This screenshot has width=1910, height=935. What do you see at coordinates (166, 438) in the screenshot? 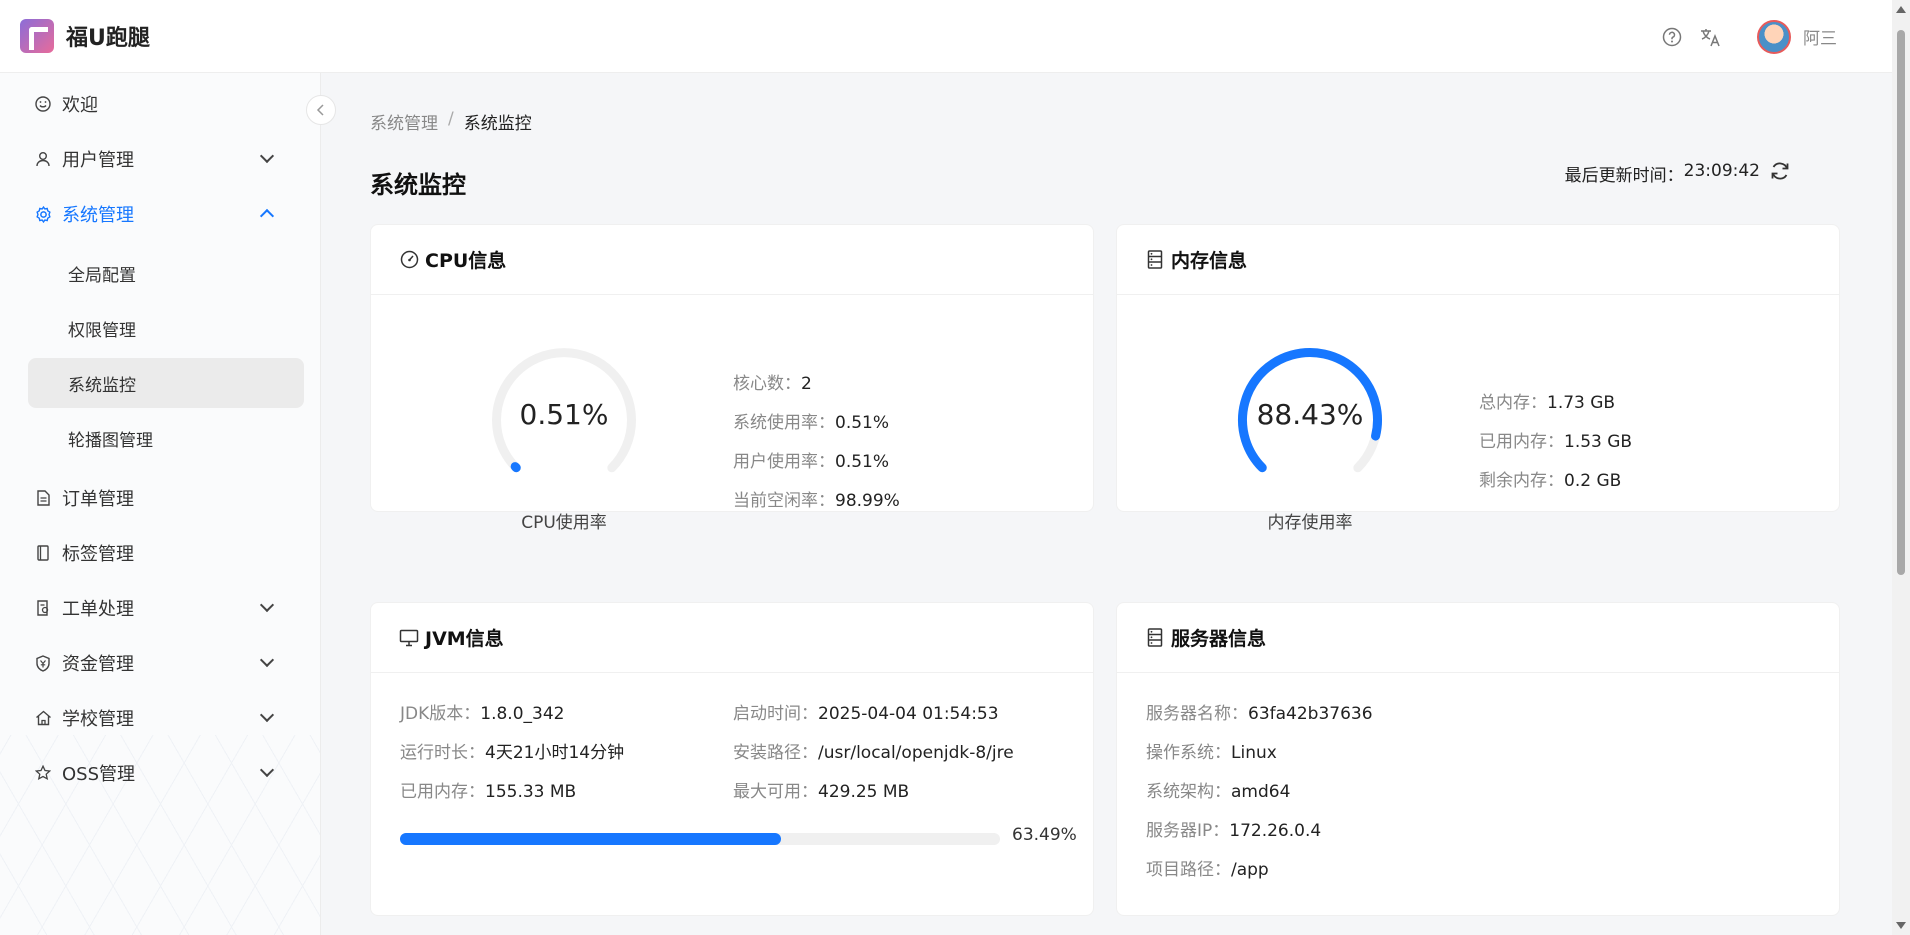
I see `sidebar-subitem-carousel: 轮播图管理` at bounding box center [166, 438].